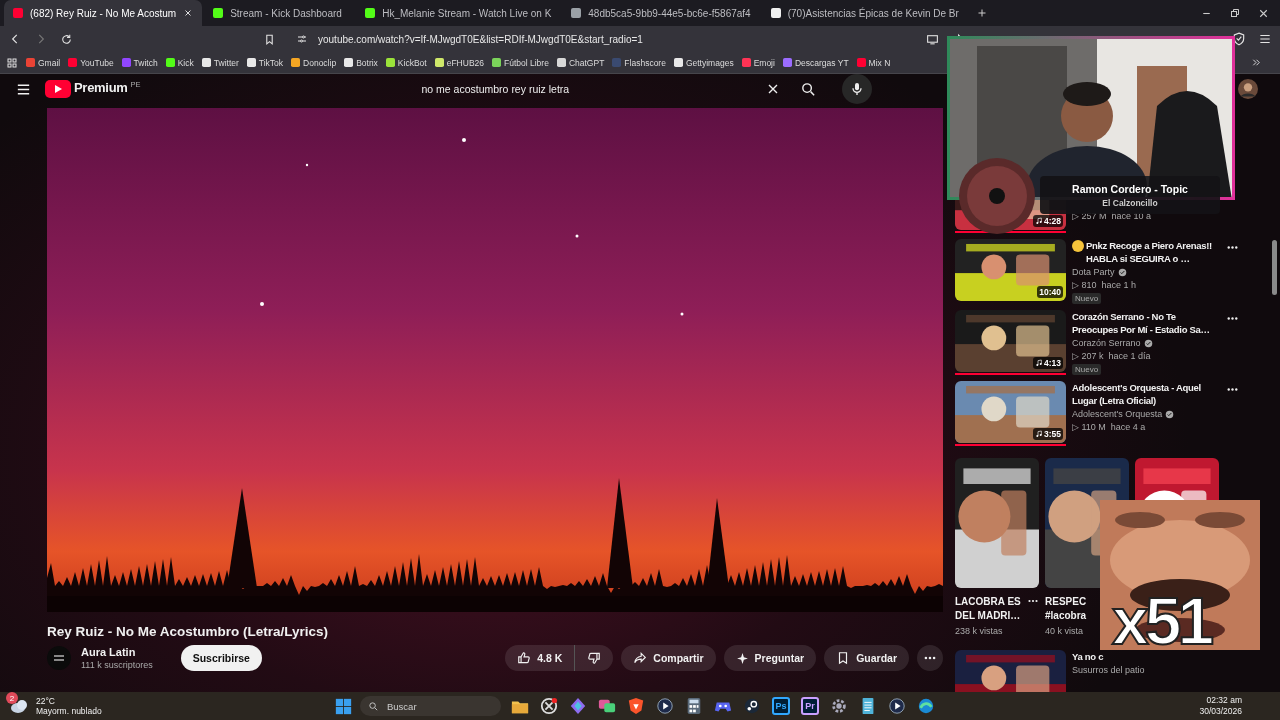  I want to click on subscriber-count: 111 k suscriptores, so click(117, 665).